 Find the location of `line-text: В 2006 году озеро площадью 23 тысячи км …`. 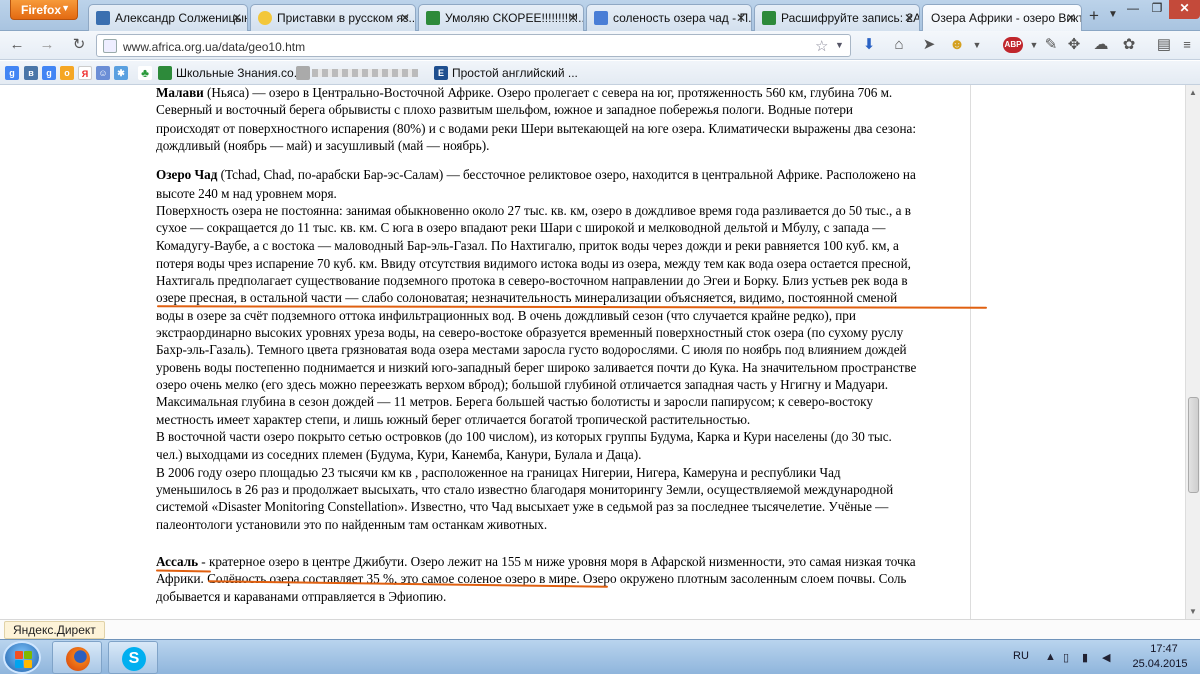

line-text: В 2006 году озеро площадью 23 тысячи км … is located at coordinates (498, 472).